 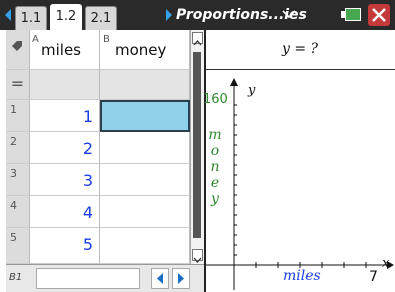 I want to click on table-cell-a1: 1, so click(x=65, y=116).